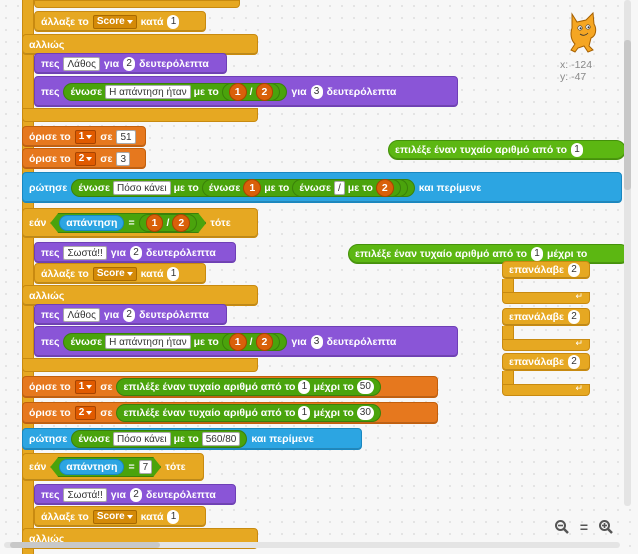 Image resolution: width=638 pixels, height=554 pixels. I want to click on number-input: 50, so click(365, 387).